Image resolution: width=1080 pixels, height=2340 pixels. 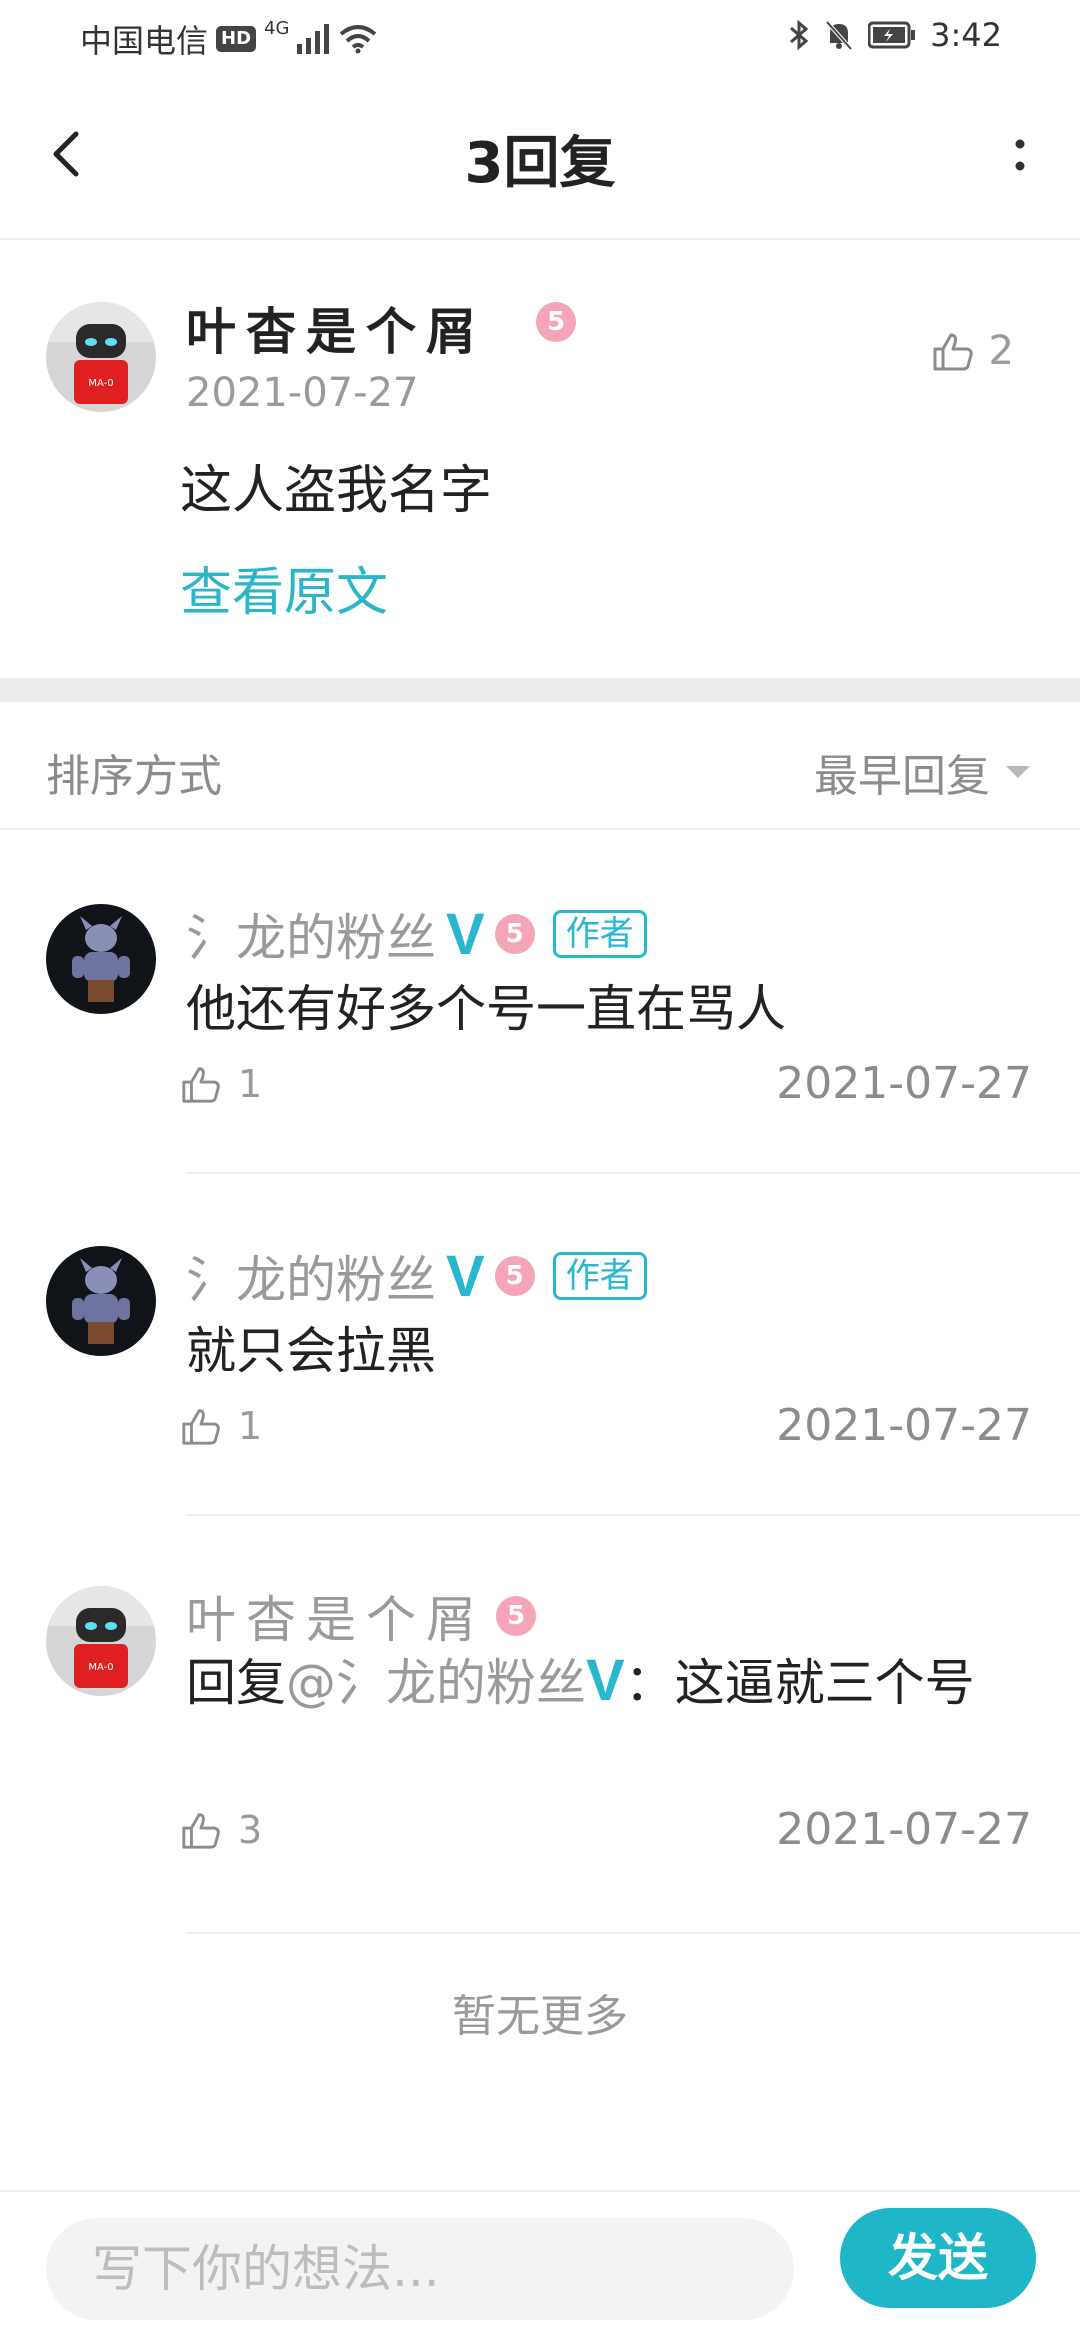 What do you see at coordinates (420, 2269) in the screenshot?
I see `comment-input` at bounding box center [420, 2269].